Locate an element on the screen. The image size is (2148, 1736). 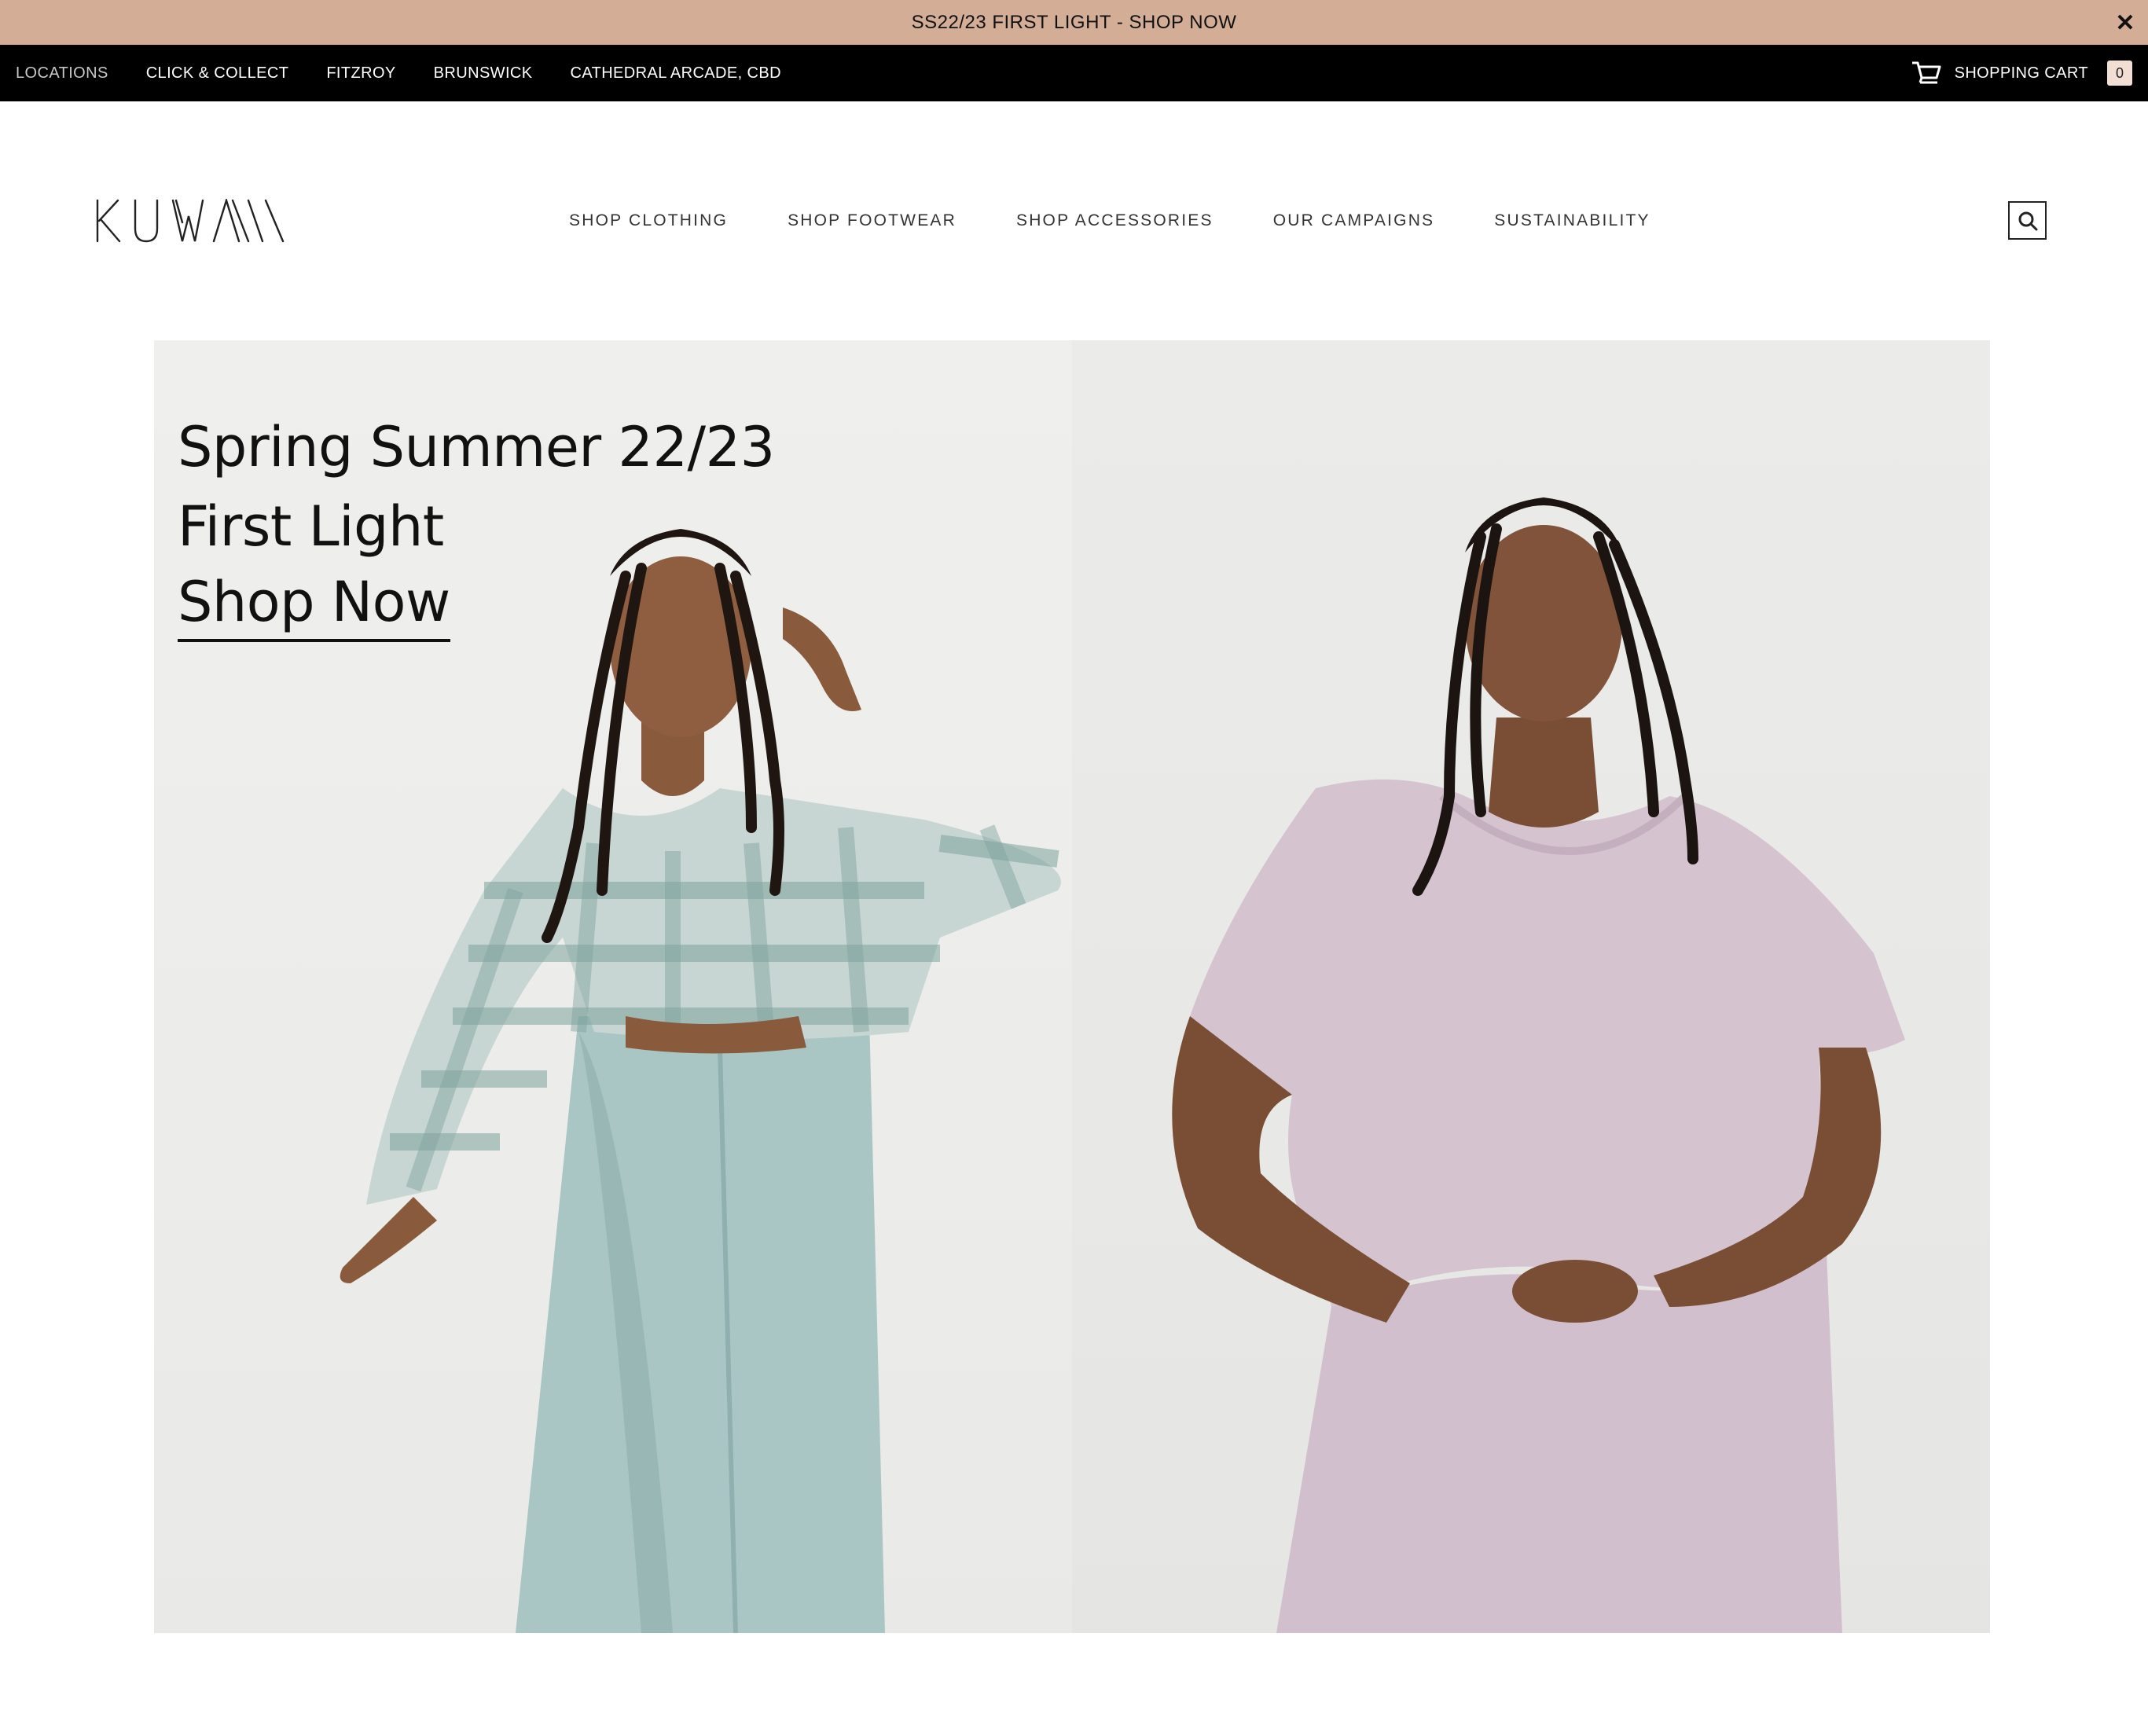
nav-sustainability: SUSTAINABILITY is located at coordinates (1572, 220).